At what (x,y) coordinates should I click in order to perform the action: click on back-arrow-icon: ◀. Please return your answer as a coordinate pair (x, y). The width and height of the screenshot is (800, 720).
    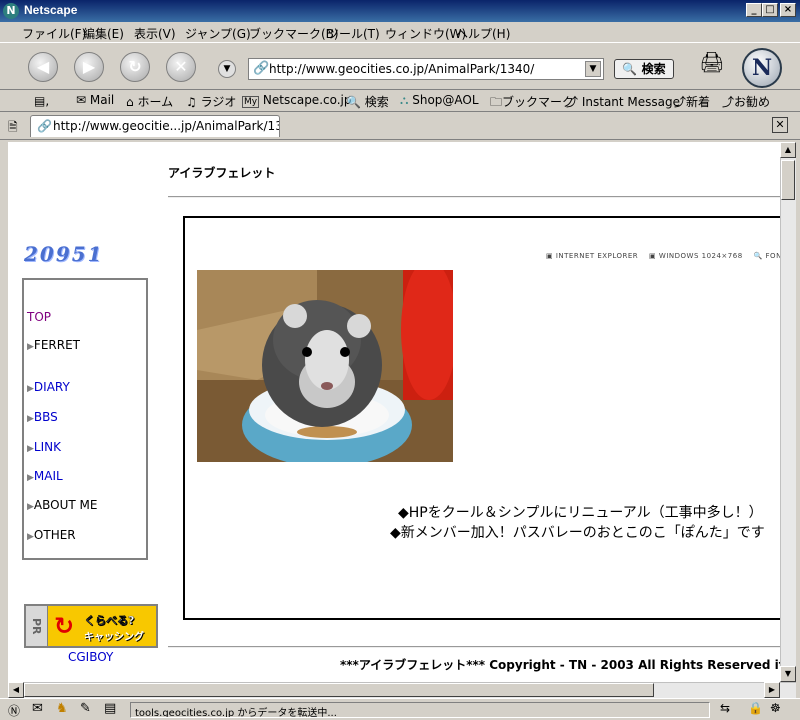
    Looking at the image, I should click on (43, 67).